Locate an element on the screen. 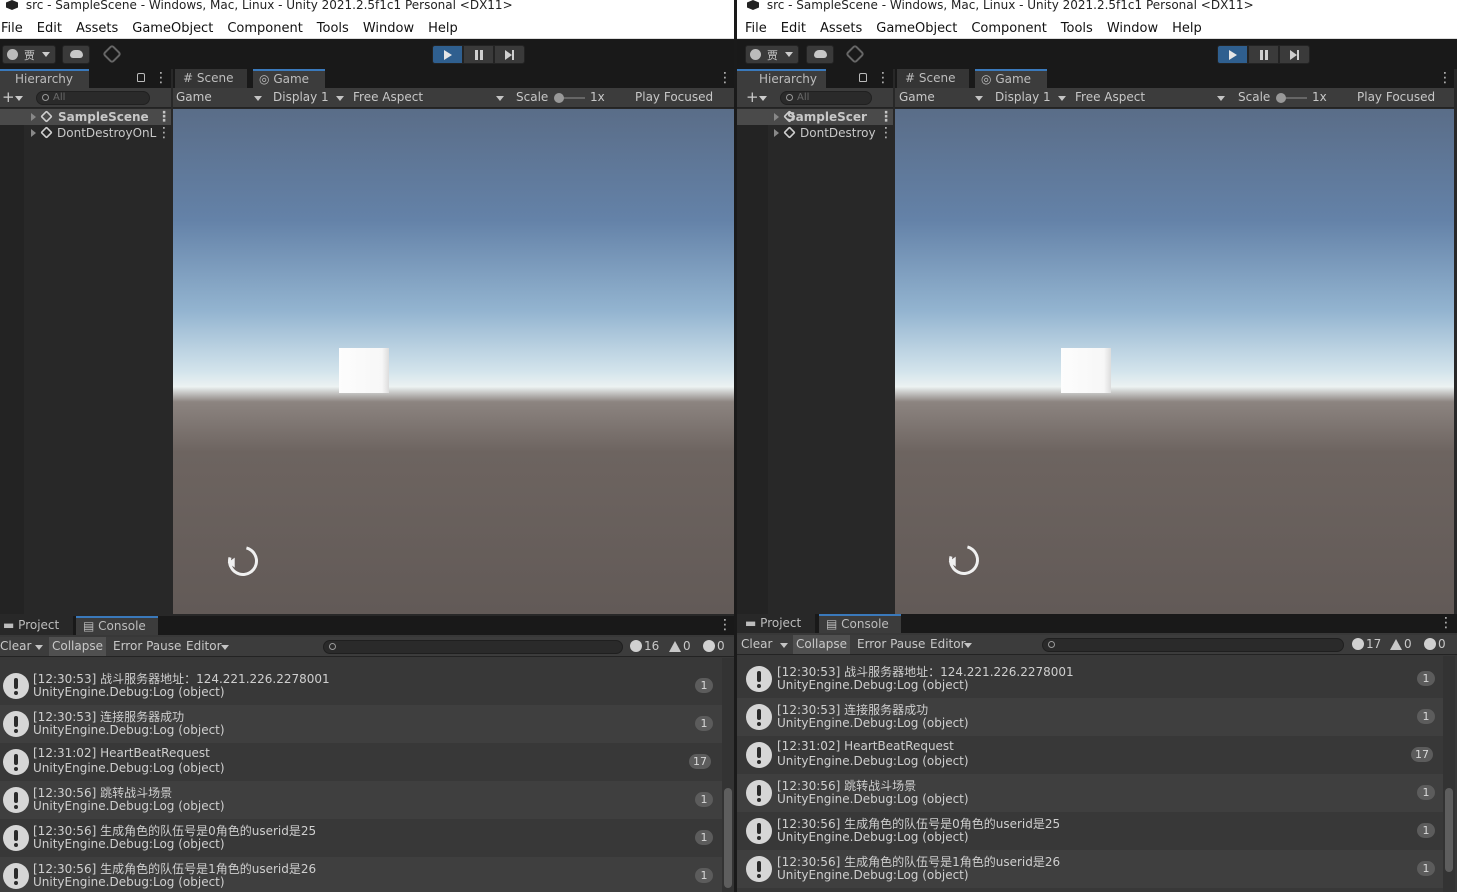 The width and height of the screenshot is (1457, 892). hierarchy-search-input: All is located at coordinates (93, 98).